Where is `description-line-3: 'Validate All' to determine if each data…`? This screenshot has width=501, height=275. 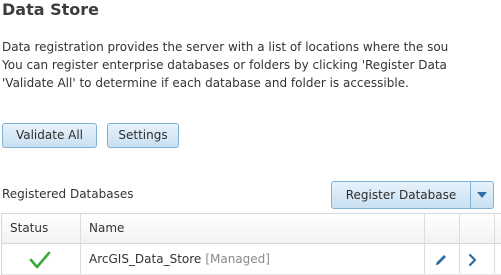
description-line-3: 'Validate All' to determine if each data… is located at coordinates (205, 83).